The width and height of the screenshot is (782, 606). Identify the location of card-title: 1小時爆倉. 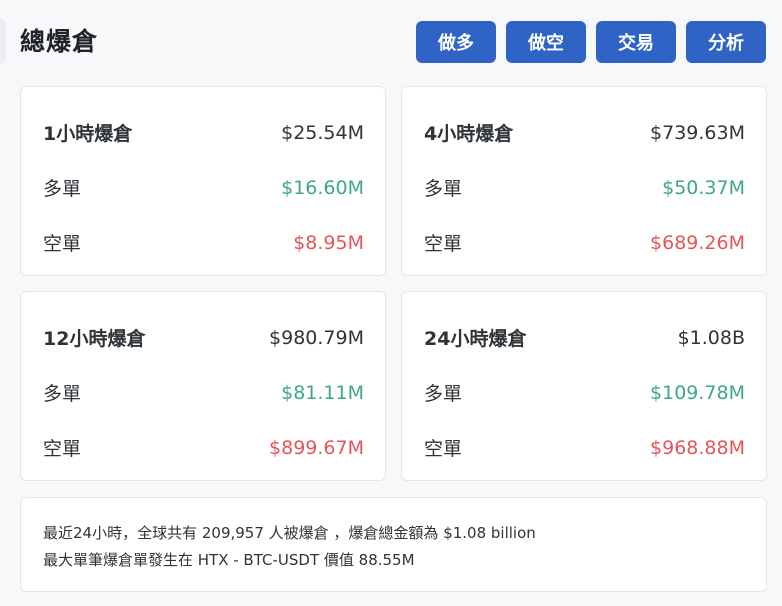
(88, 134).